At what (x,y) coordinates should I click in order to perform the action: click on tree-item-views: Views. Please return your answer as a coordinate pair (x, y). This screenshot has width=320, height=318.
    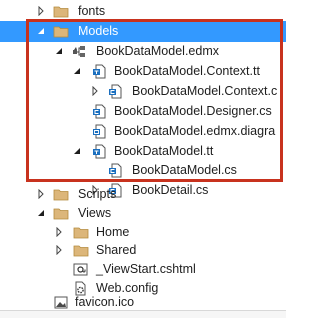
    Looking at the image, I should click on (143, 213).